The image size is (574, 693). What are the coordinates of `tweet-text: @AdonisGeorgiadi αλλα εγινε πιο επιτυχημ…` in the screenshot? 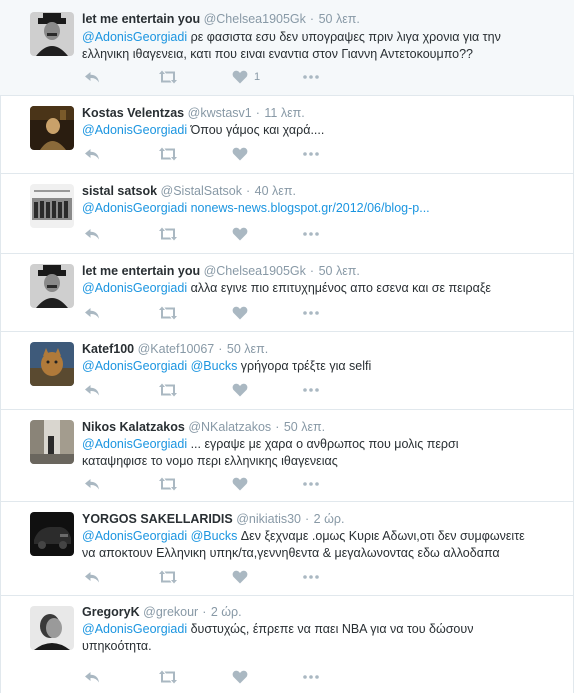 It's located at (286, 288).